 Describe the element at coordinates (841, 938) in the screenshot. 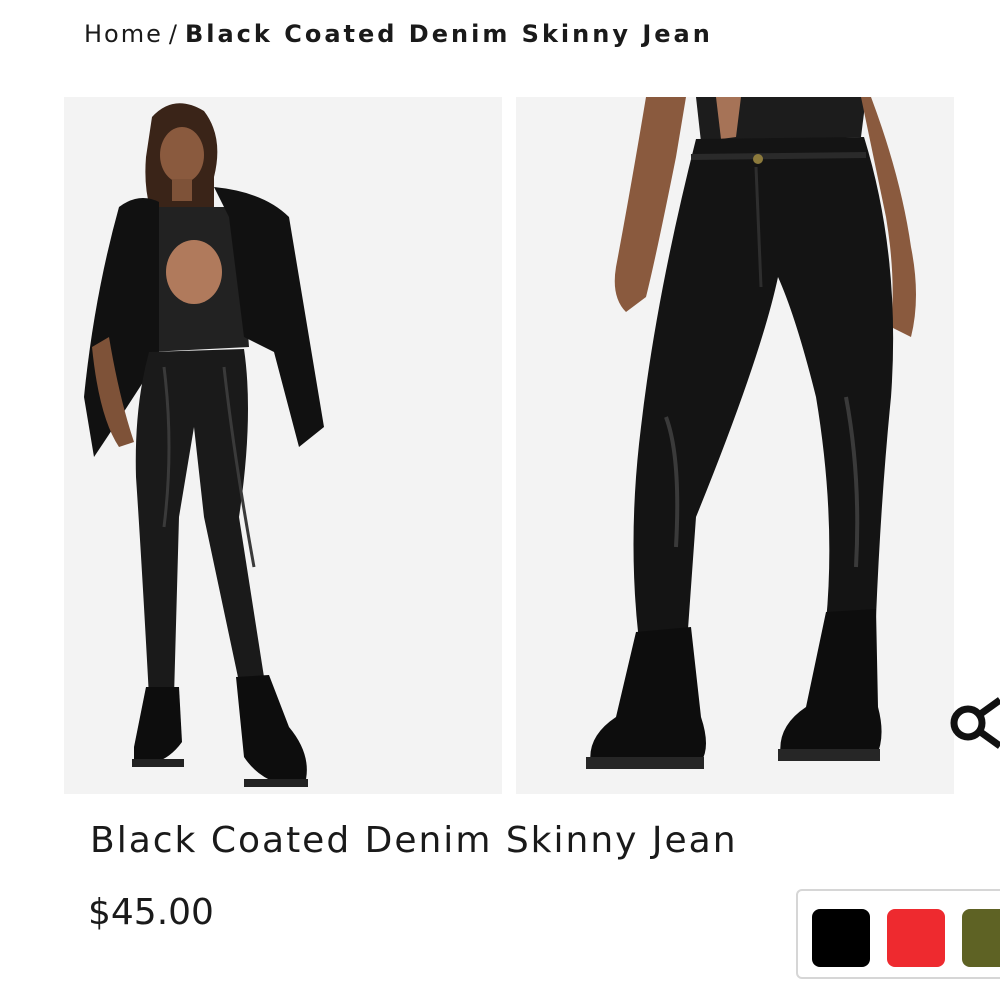

I see `swatch-black` at that location.